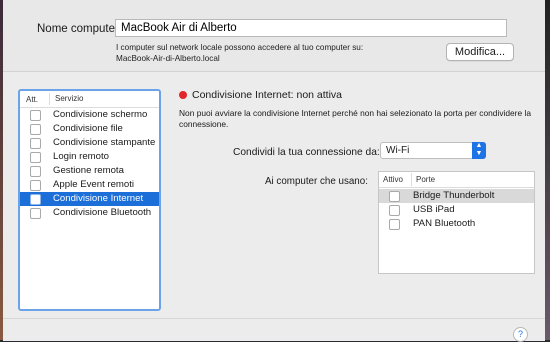 The width and height of the screenshot is (550, 342). Describe the element at coordinates (433, 150) in the screenshot. I see `share-from-popup: Wi-Fi ▲ ▼` at that location.